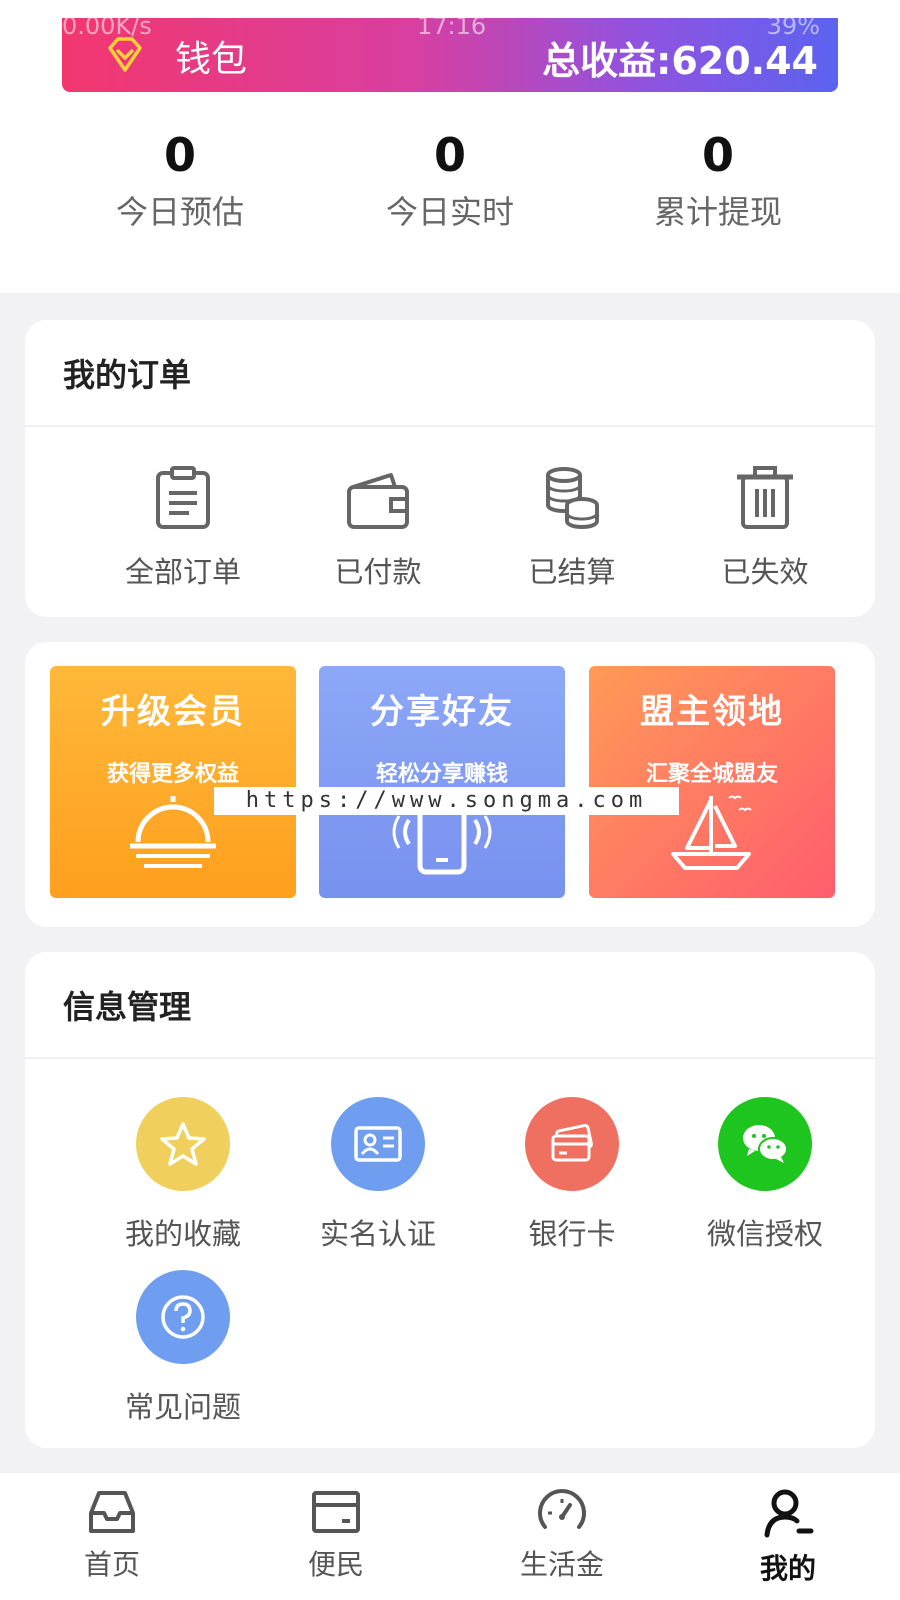  Describe the element at coordinates (452, 26) in the screenshot. I see `clock: 17:16` at that location.